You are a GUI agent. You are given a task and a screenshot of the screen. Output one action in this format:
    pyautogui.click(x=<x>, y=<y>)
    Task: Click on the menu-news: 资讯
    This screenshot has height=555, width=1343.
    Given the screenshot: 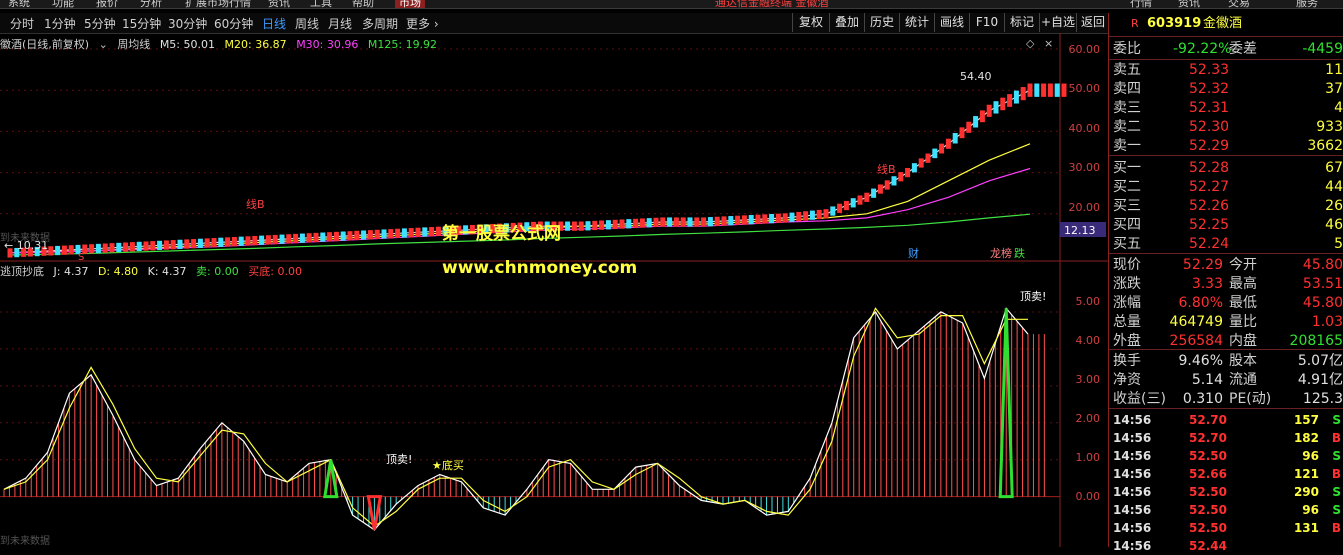 What is the action you would take?
    pyautogui.click(x=279, y=4)
    